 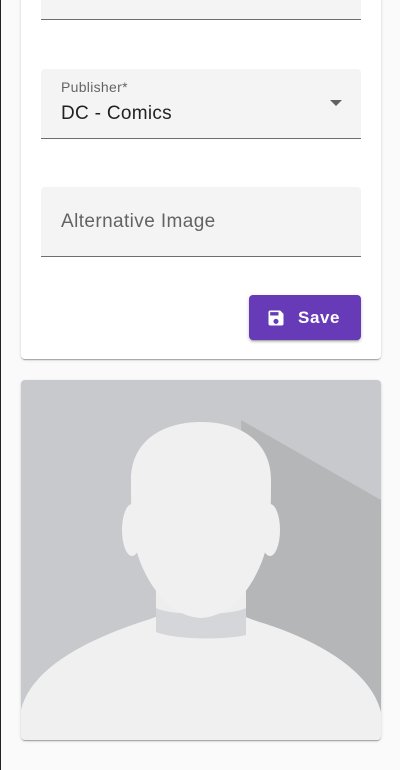 I want to click on alternative-image-placeholder: Alternative Image, so click(x=138, y=221).